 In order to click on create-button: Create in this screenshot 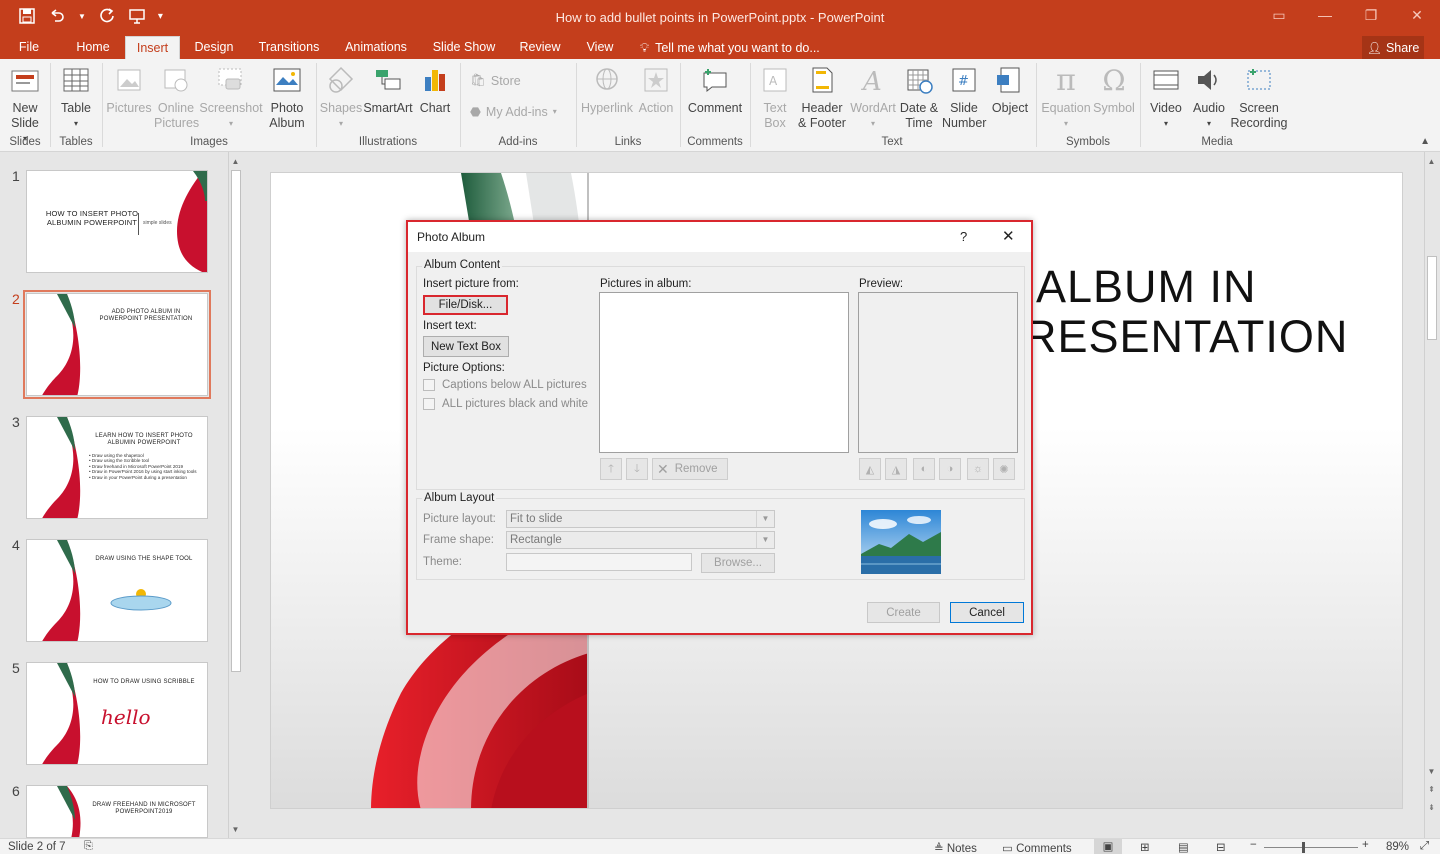, I will do `click(903, 612)`.